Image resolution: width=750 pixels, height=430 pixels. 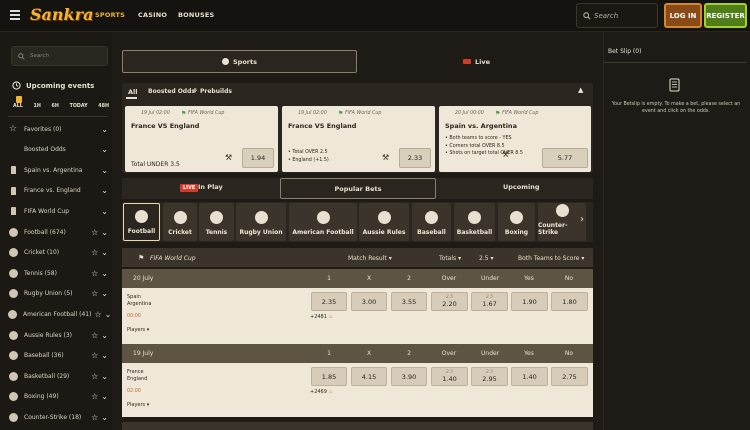 What do you see at coordinates (369, 376) in the screenshot?
I see `odds-button: 4.15` at bounding box center [369, 376].